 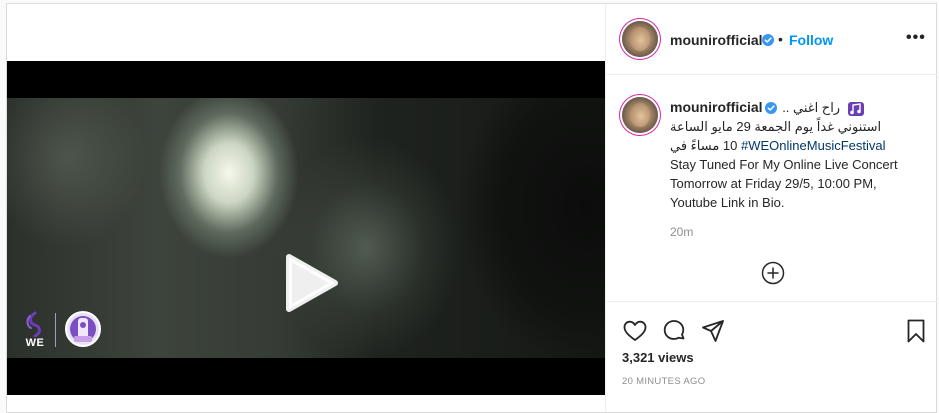 I want to click on video-silhouette, so click(x=521, y=228).